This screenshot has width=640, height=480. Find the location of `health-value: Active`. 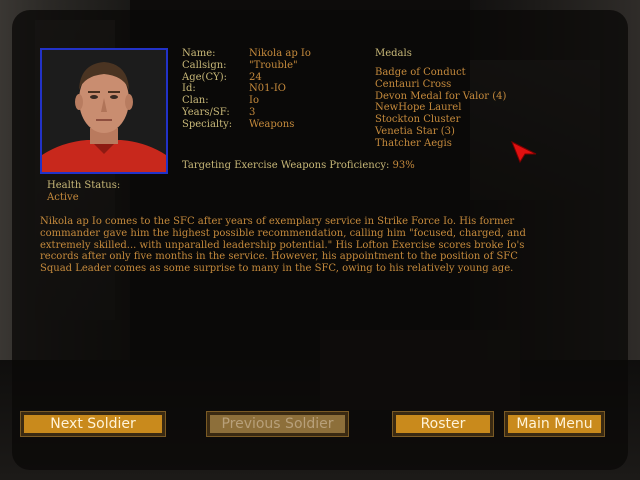

health-value: Active is located at coordinates (63, 197).